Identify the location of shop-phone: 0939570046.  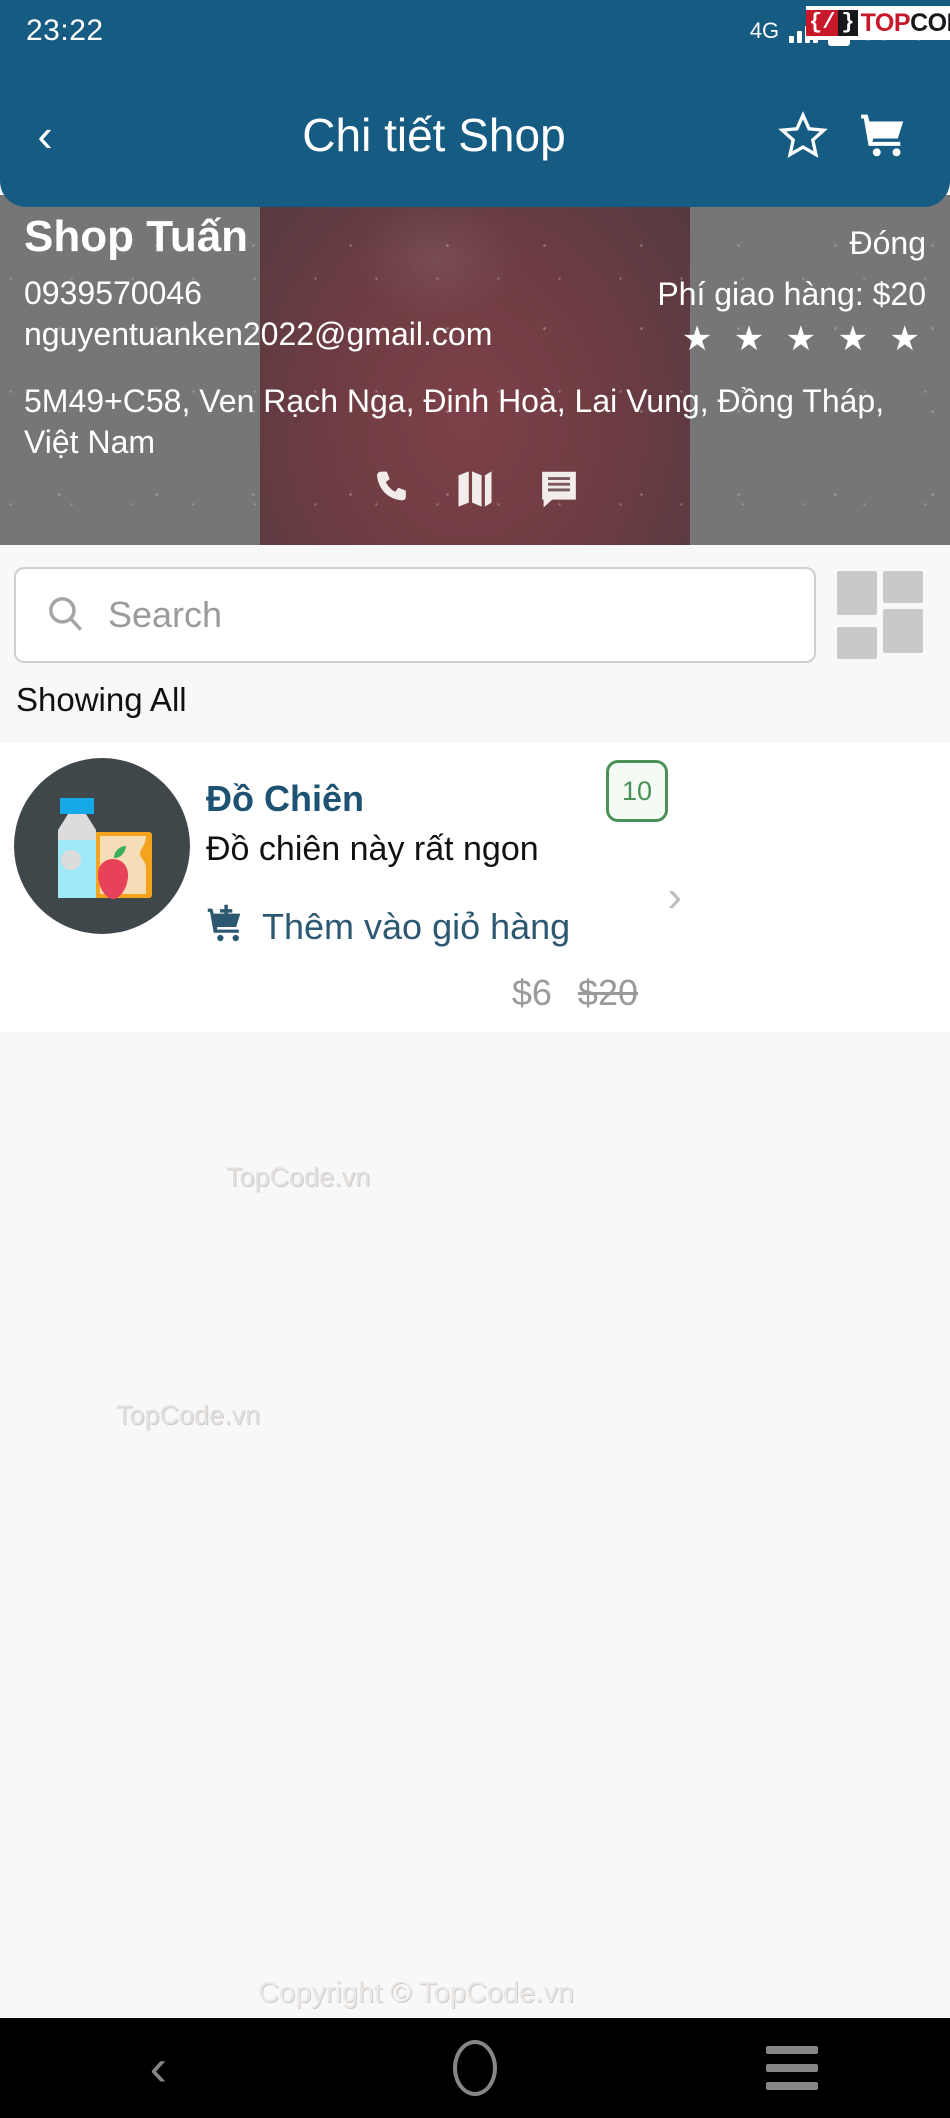
(113, 293).